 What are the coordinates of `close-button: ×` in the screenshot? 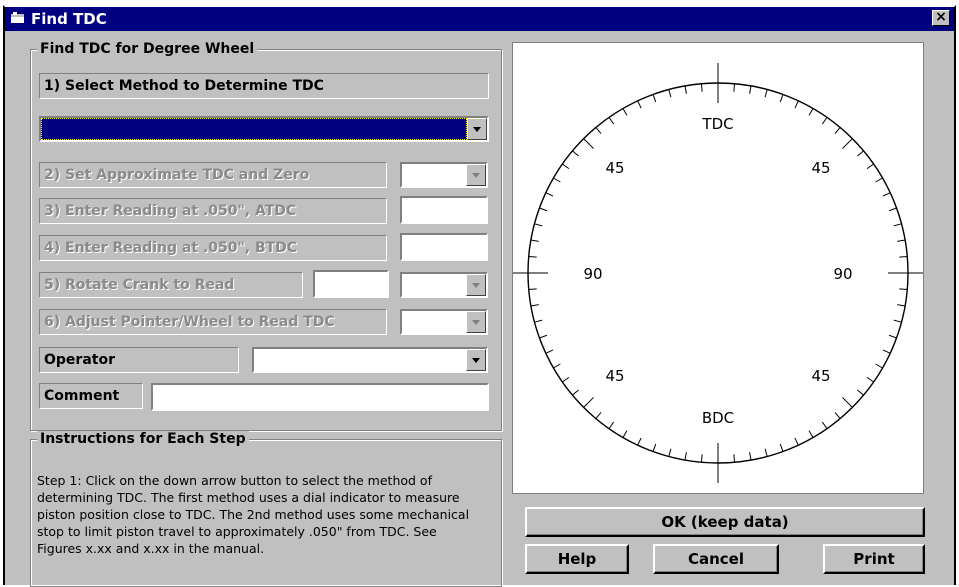 It's located at (941, 18).